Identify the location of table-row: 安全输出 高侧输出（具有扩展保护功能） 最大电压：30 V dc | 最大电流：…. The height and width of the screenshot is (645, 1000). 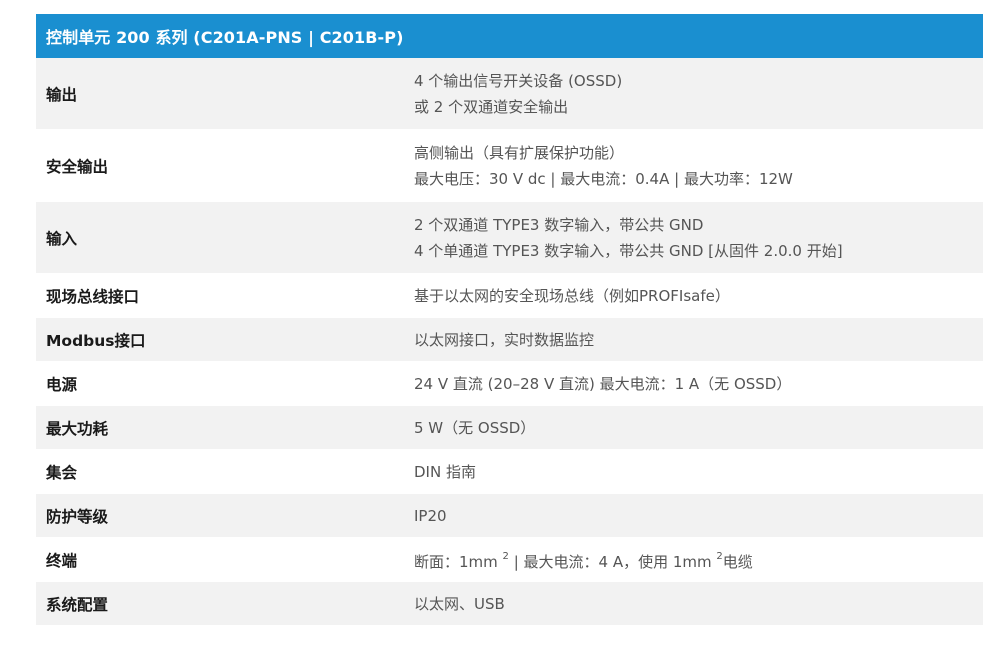
(509, 166).